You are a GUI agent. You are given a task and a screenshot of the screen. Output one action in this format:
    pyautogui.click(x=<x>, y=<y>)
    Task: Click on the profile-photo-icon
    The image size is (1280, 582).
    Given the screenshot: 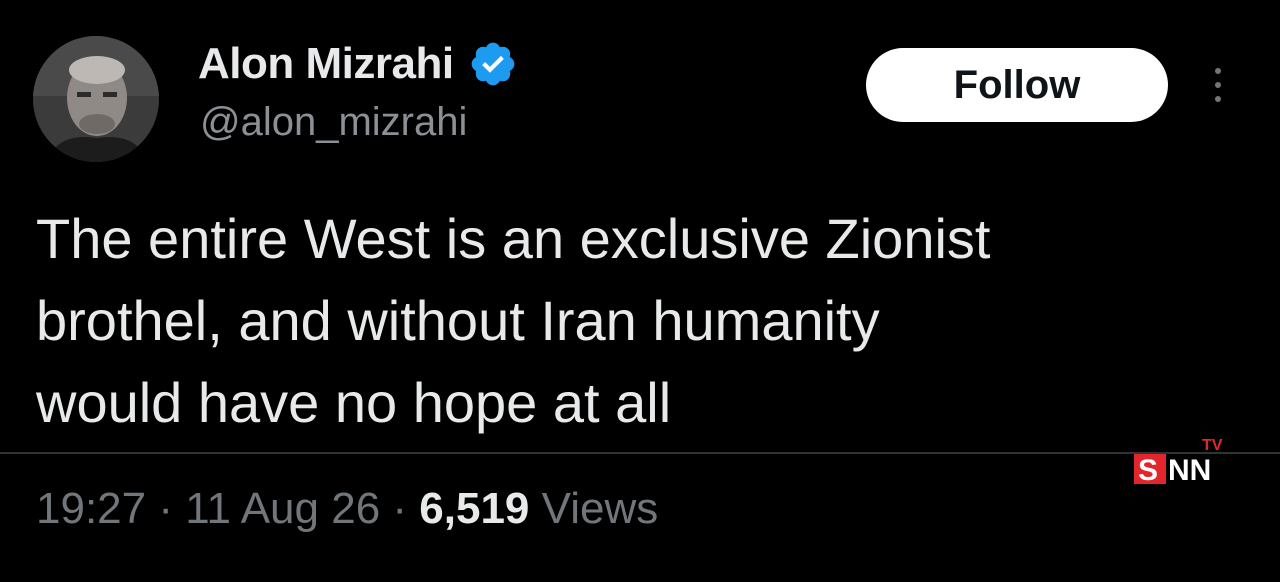 What is the action you would take?
    pyautogui.click(x=96, y=99)
    